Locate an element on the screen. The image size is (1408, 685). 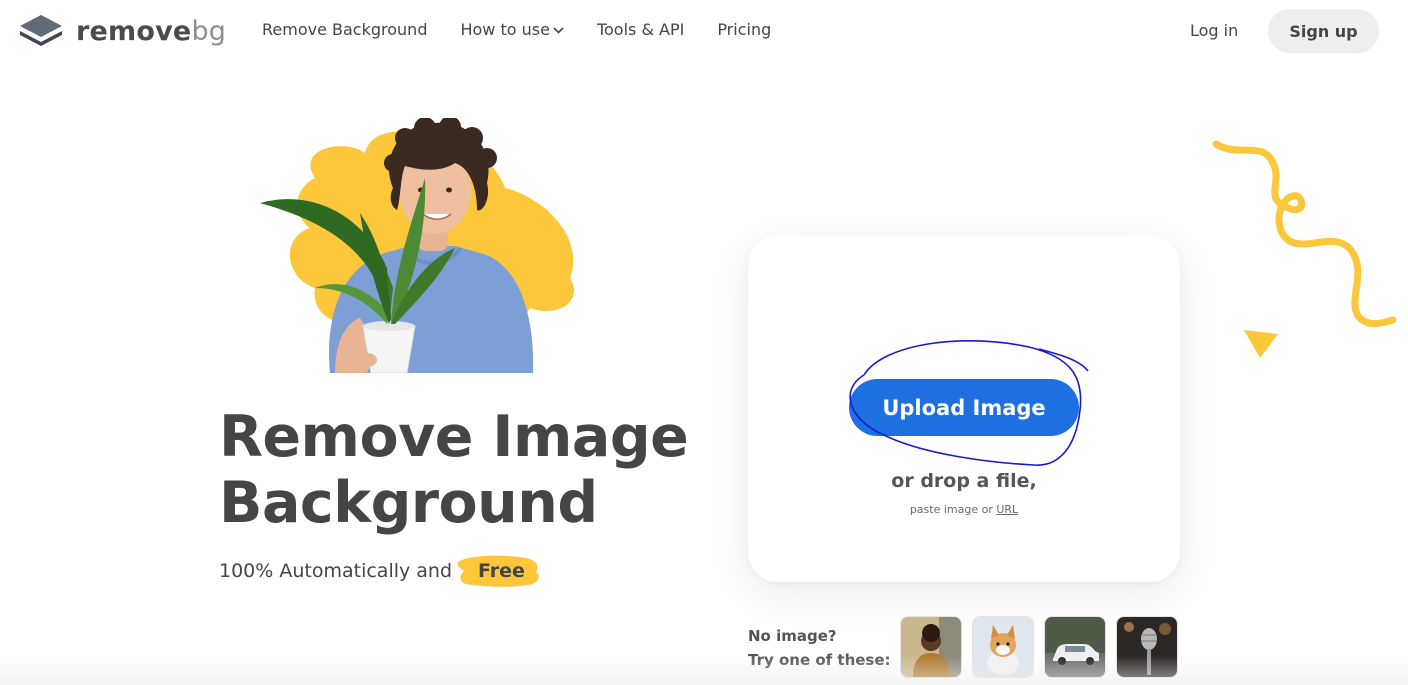
nav-tools-api: Tools & API is located at coordinates (640, 29).